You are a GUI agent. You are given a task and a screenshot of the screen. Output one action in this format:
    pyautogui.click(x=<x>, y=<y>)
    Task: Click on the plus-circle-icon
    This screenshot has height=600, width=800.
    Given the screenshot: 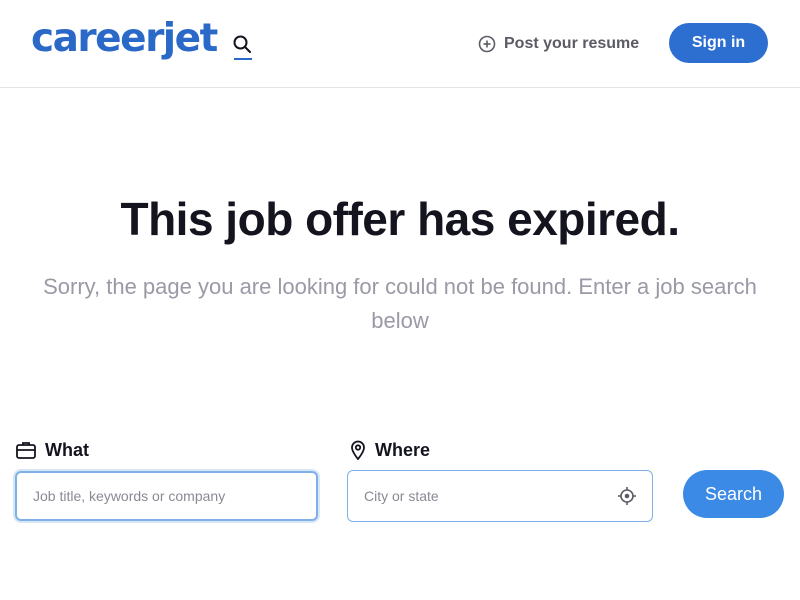 What is the action you would take?
    pyautogui.click(x=487, y=44)
    